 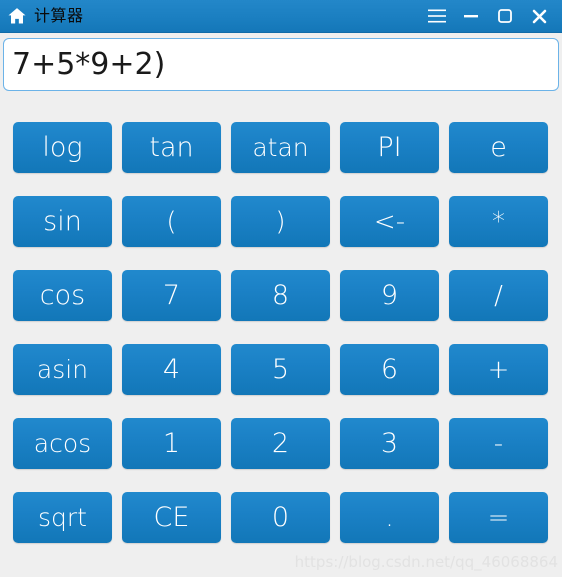 What do you see at coordinates (389, 369) in the screenshot?
I see `key-6: 6` at bounding box center [389, 369].